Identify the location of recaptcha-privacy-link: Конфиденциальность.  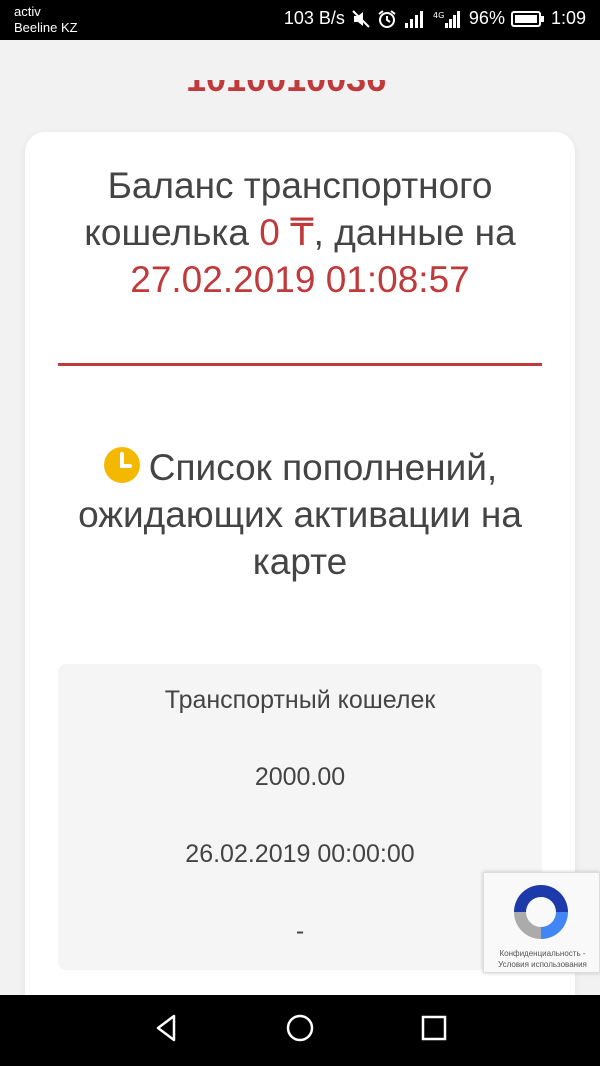
(539, 953).